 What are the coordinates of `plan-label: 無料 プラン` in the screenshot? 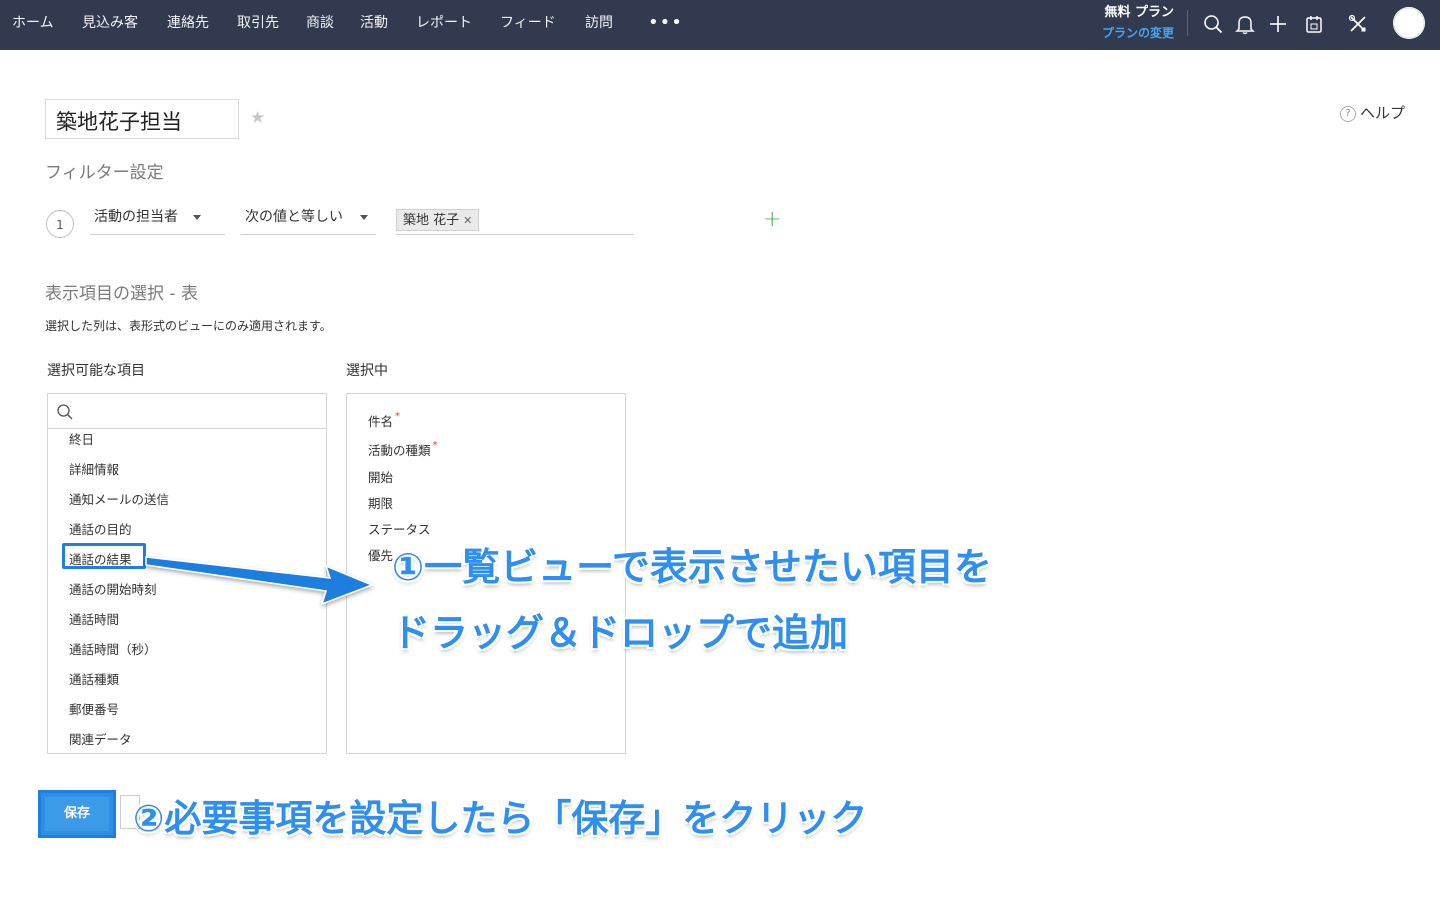 It's located at (1139, 12).